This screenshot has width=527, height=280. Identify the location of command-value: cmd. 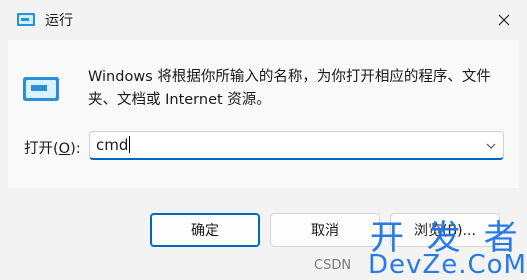
(112, 145).